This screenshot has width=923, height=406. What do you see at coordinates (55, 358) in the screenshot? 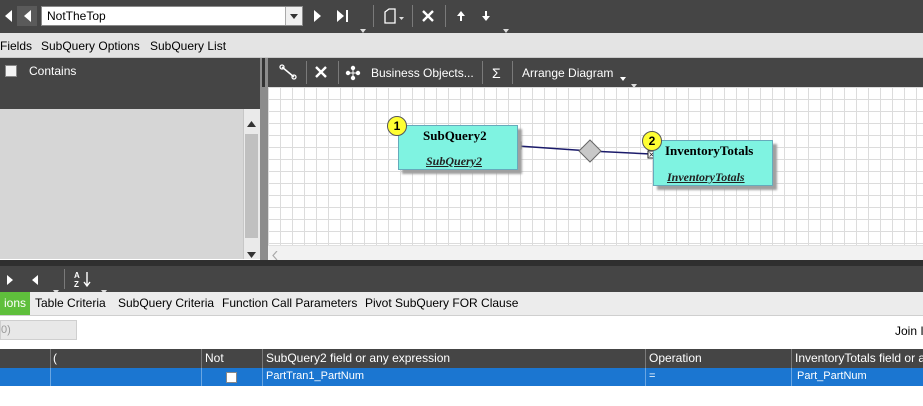
I see `column-header-paren: (` at bounding box center [55, 358].